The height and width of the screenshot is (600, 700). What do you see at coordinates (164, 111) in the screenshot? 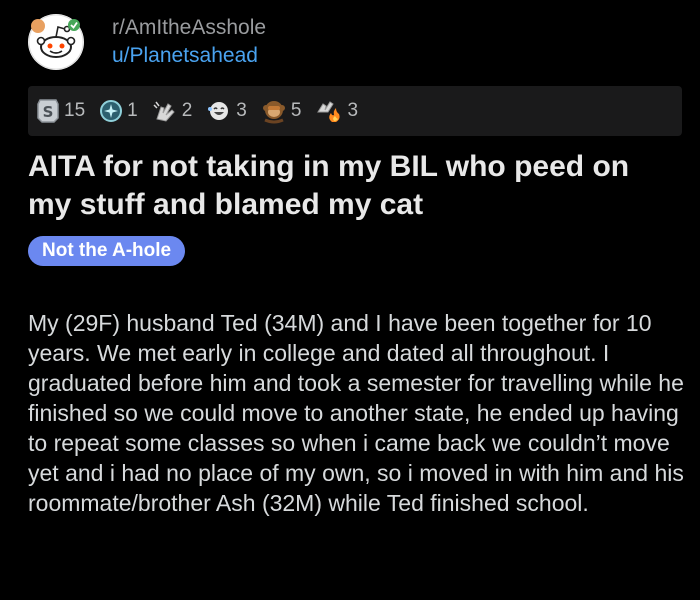
I see `clap-award-icon` at bounding box center [164, 111].